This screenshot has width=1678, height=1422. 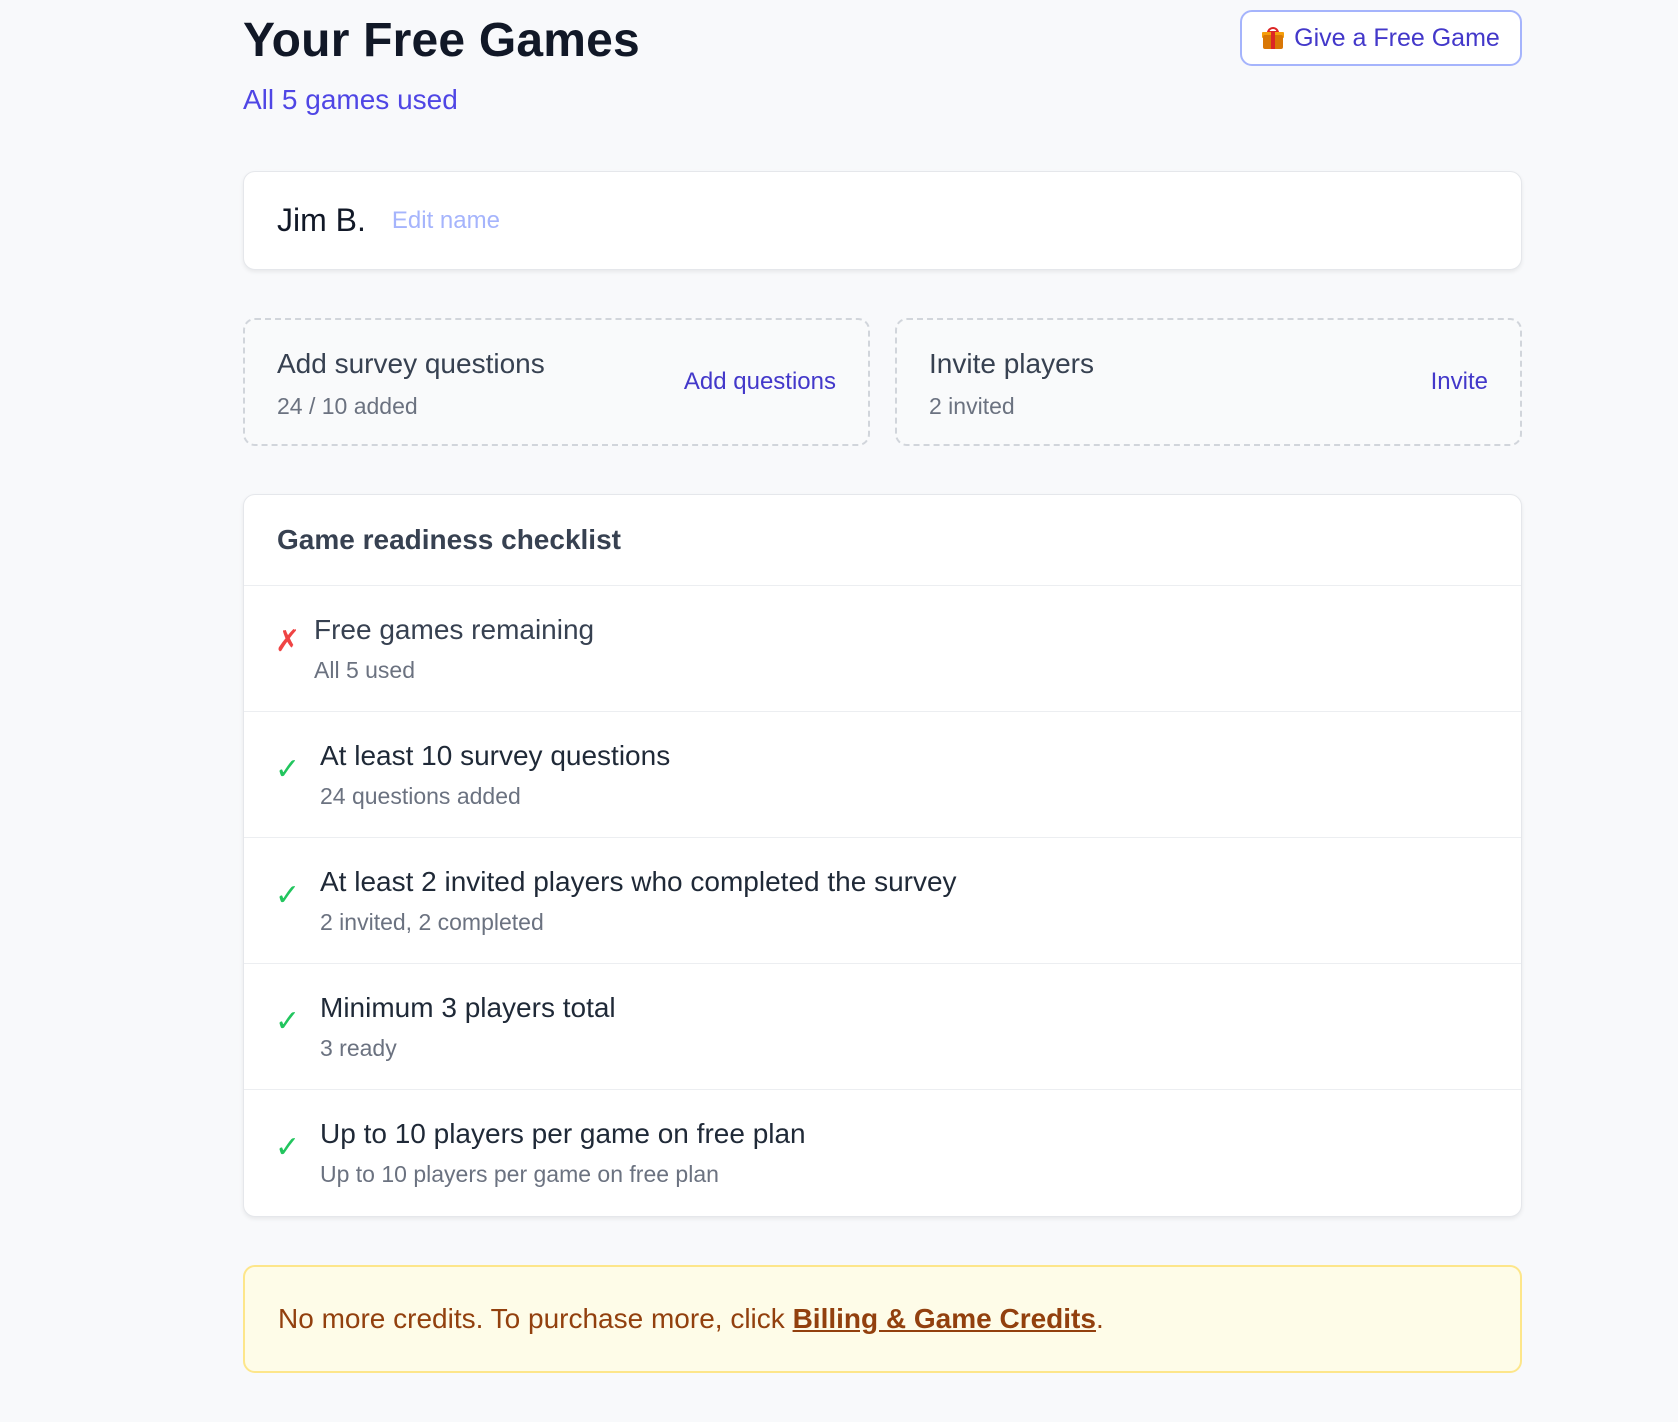 I want to click on checklist-item-title: At least 10 survey questions, so click(x=495, y=755).